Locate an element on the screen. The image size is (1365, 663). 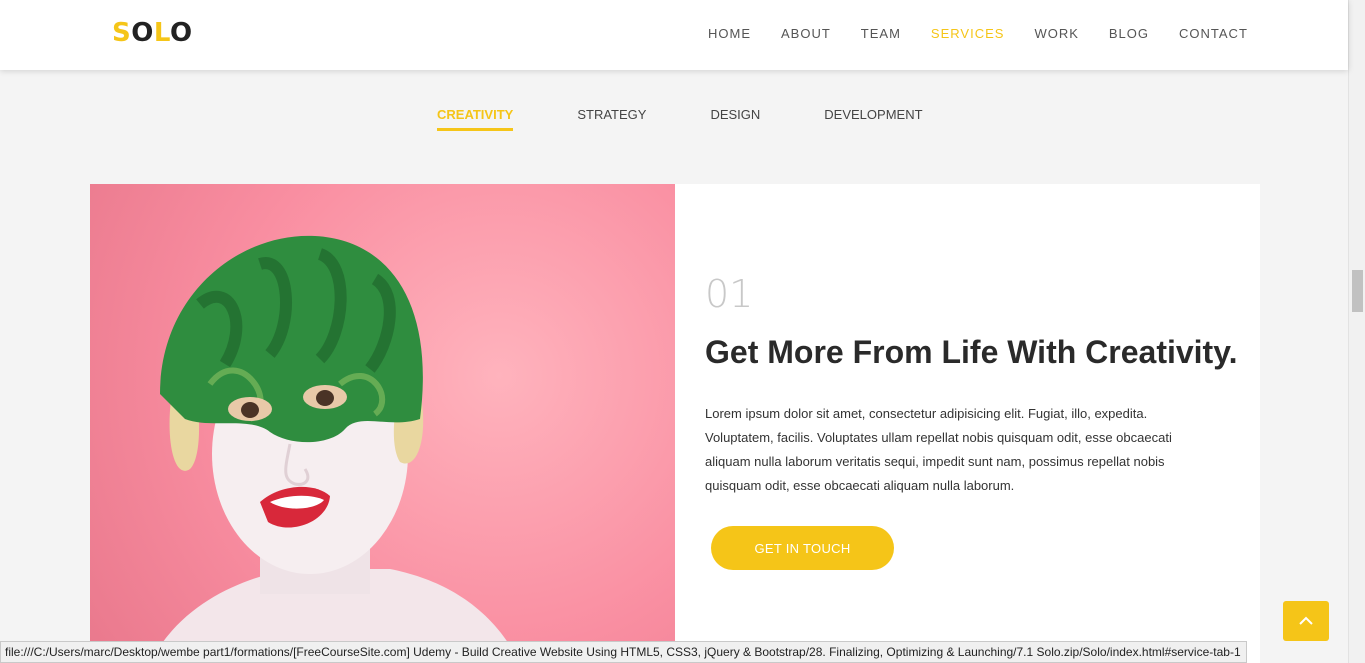
nav-contact: CONTACT is located at coordinates (1213, 33).